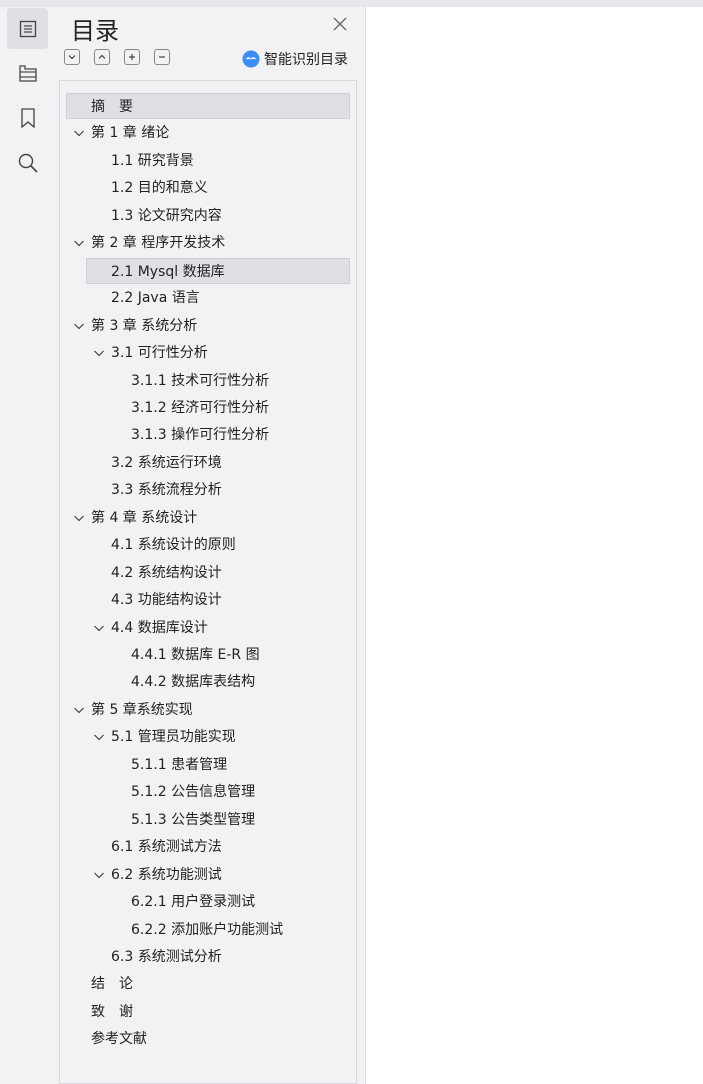 The image size is (703, 1084). What do you see at coordinates (208, 518) in the screenshot?
I see `toc-item: 第 4 章 系统设计` at bounding box center [208, 518].